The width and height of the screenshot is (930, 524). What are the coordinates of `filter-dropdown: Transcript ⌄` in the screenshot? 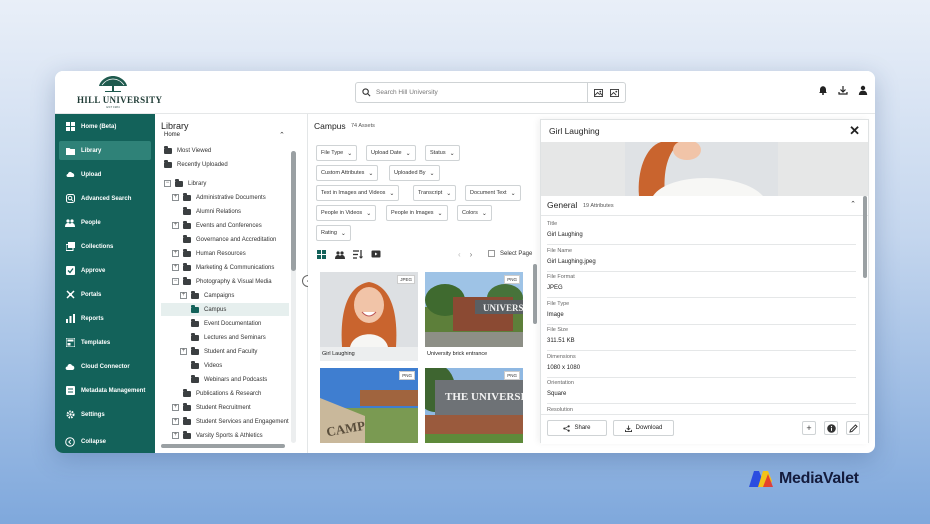 It's located at (435, 193).